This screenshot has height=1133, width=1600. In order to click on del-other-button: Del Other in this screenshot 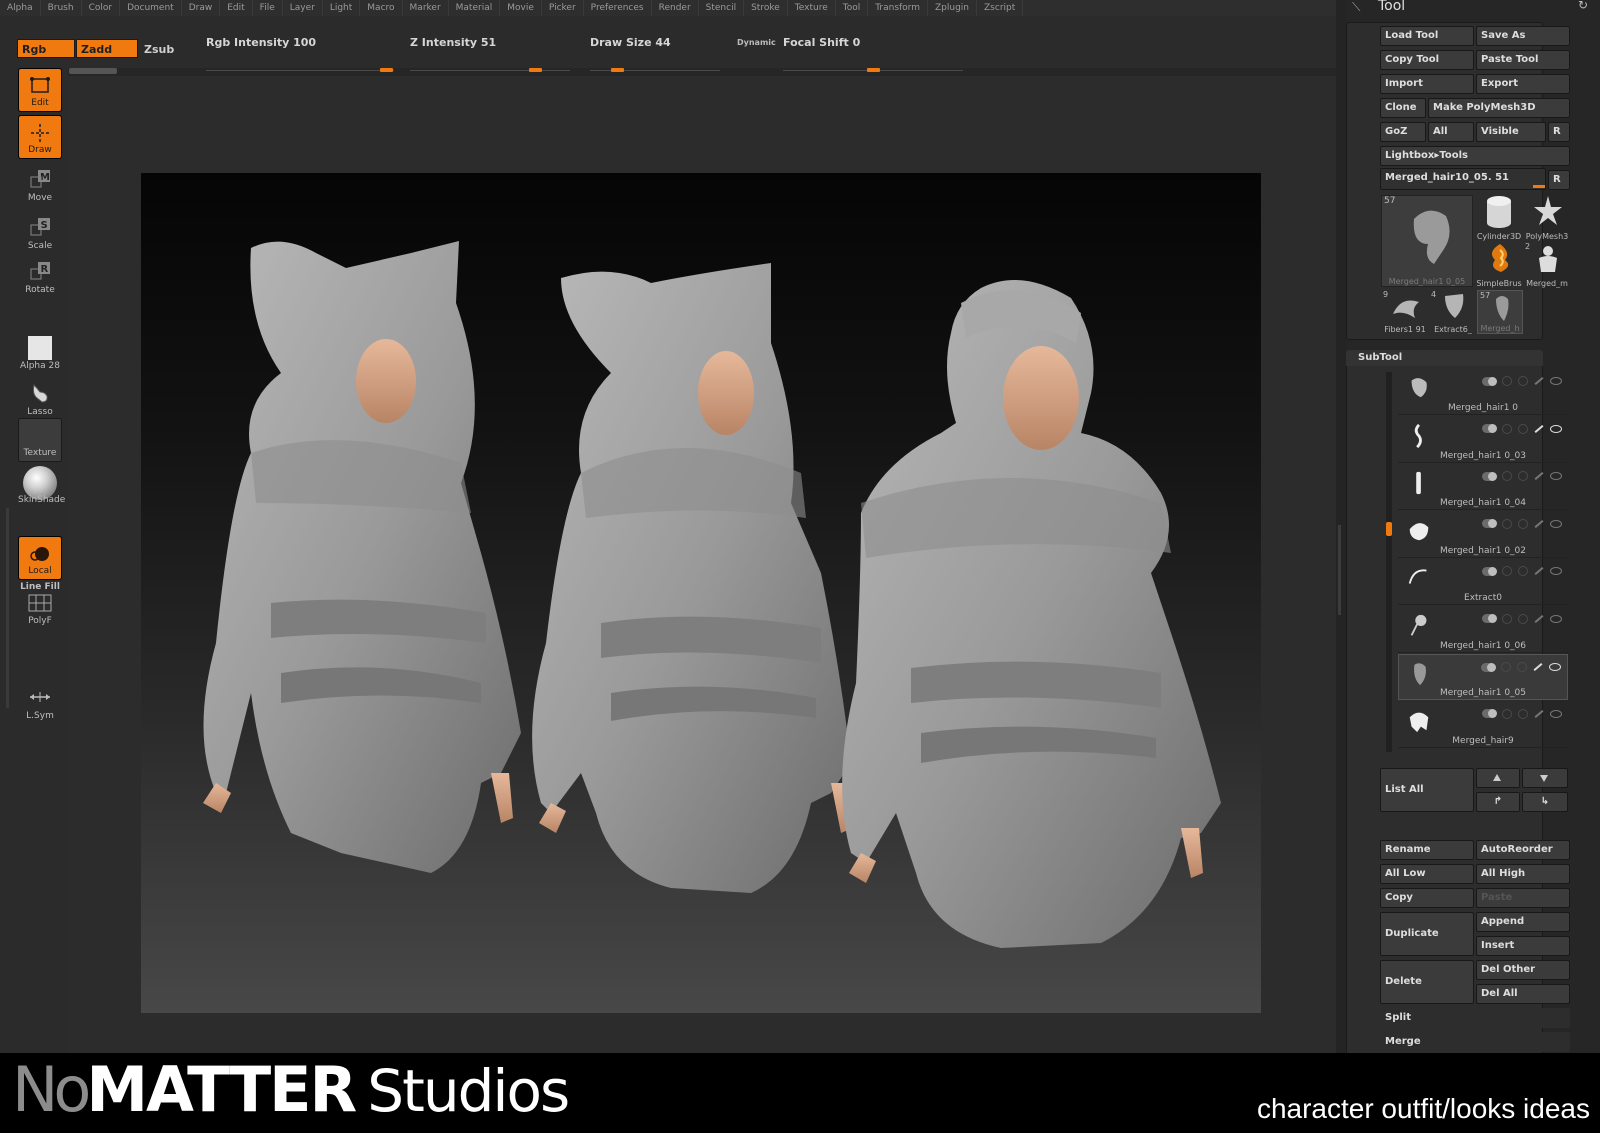, I will do `click(1523, 970)`.